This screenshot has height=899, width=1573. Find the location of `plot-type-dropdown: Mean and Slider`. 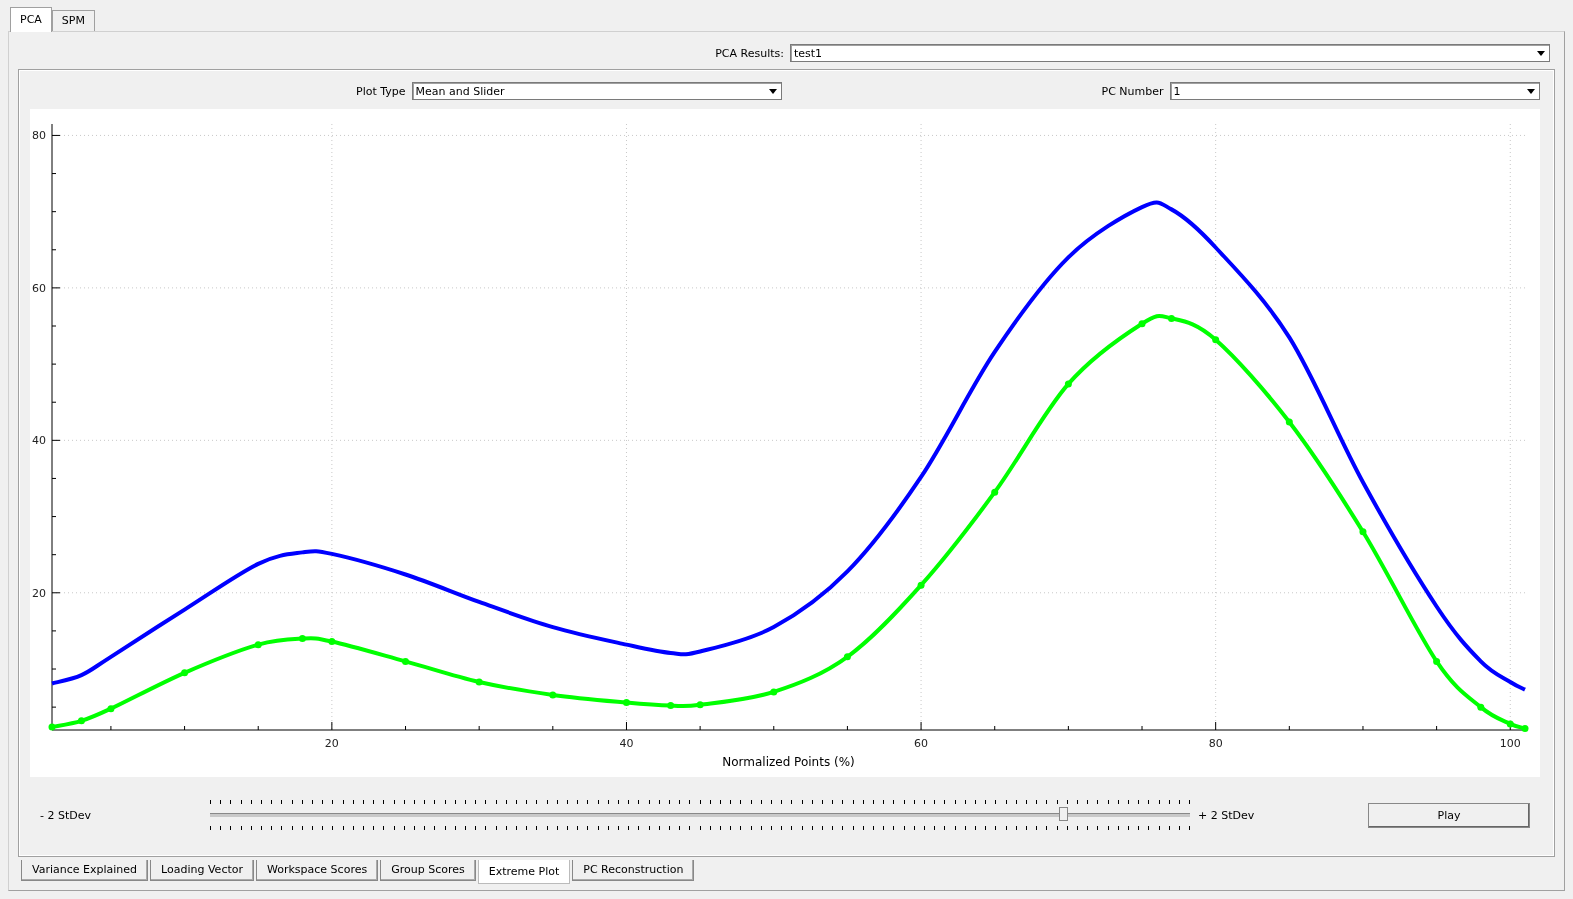

plot-type-dropdown: Mean and Slider is located at coordinates (596, 91).